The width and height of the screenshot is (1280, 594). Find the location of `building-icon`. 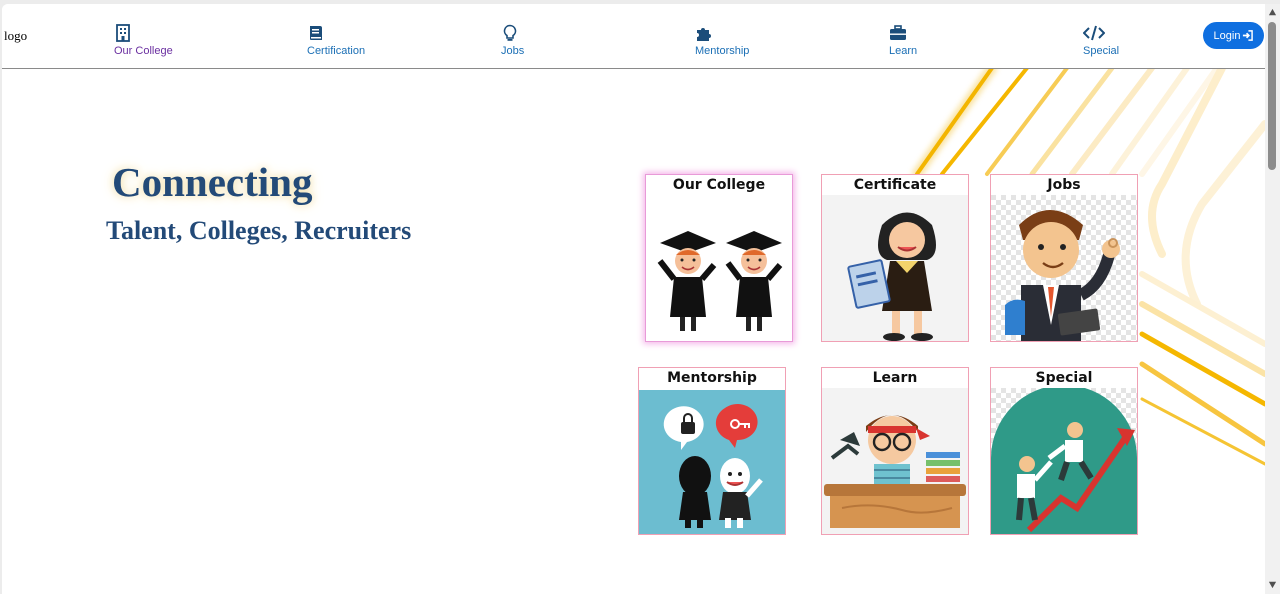

building-icon is located at coordinates (123, 33).